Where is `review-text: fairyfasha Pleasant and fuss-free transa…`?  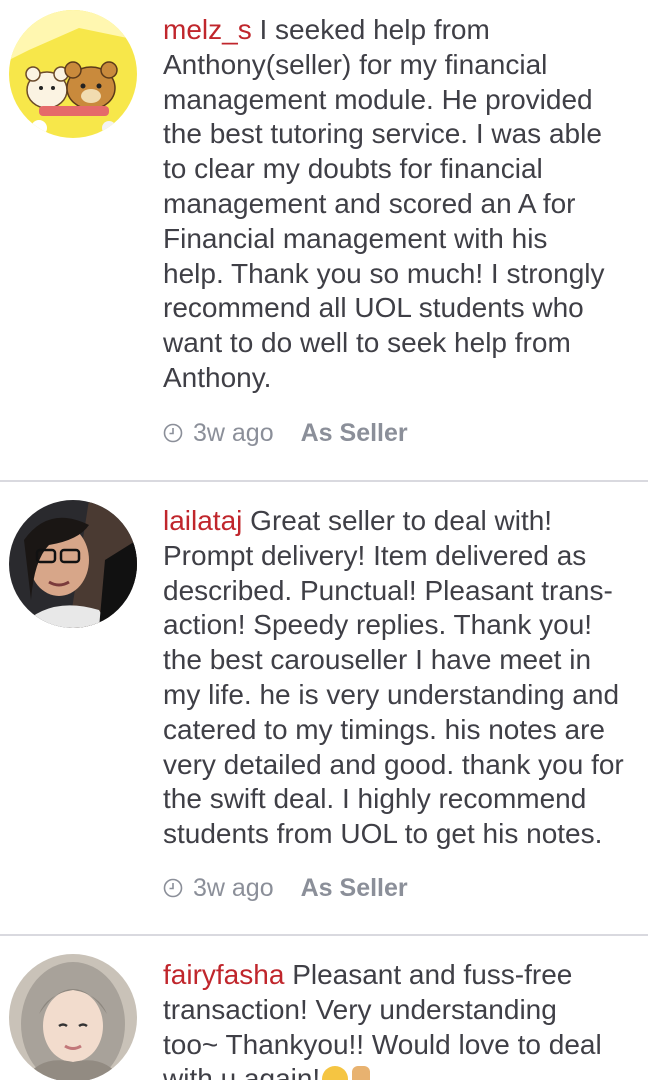
review-text: fairyfasha Pleasant and fuss-free transa… is located at coordinates (405, 1019).